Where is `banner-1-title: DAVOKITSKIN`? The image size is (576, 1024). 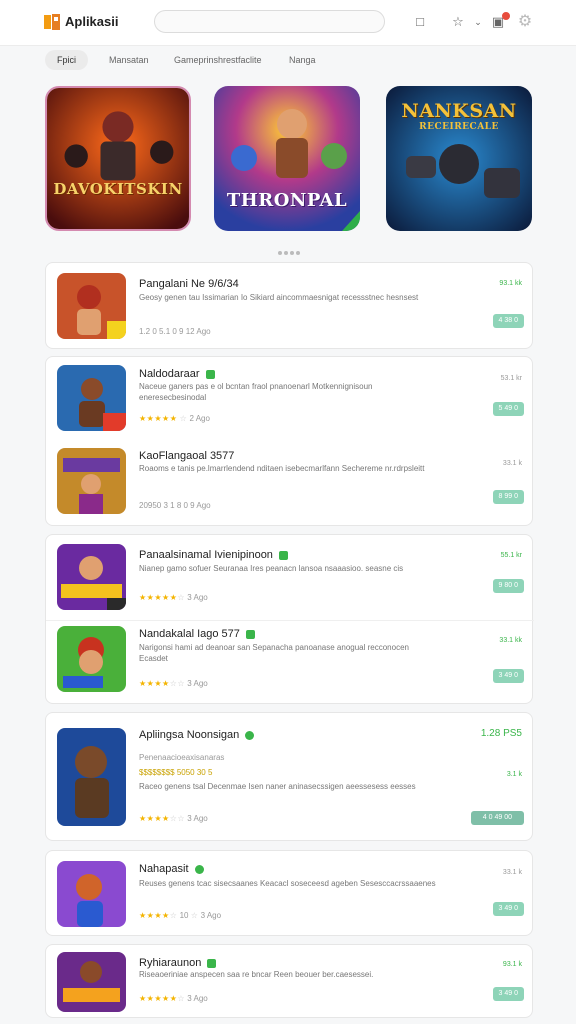 banner-1-title: DAVOKITSKIN is located at coordinates (118, 189).